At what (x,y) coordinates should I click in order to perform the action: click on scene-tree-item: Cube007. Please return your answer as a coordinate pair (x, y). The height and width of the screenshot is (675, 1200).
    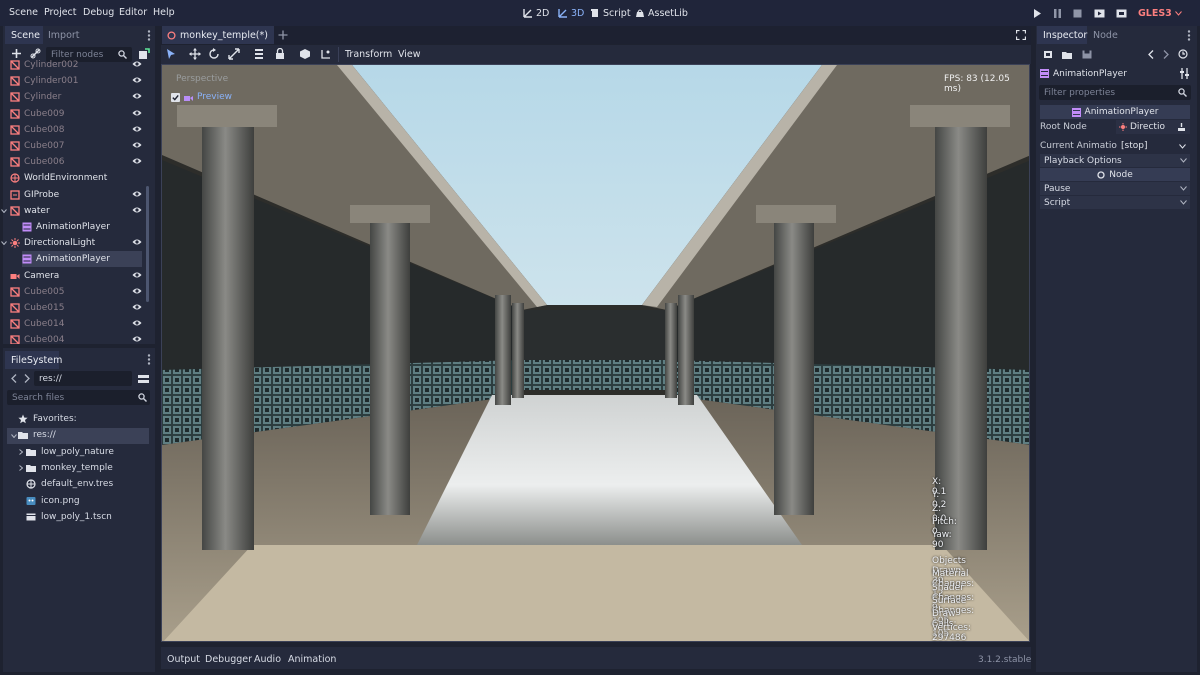
    Looking at the image, I should click on (76, 146).